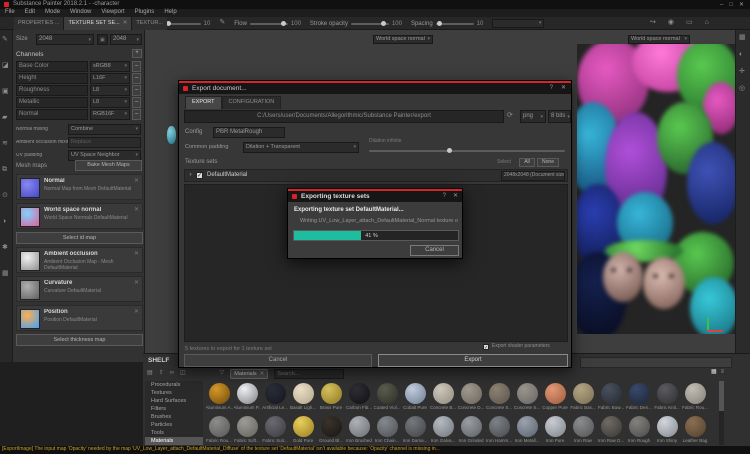 The image size is (750, 454). Describe the element at coordinates (125, 23) in the screenshot. I see `tab-close-icon: ✕` at that location.